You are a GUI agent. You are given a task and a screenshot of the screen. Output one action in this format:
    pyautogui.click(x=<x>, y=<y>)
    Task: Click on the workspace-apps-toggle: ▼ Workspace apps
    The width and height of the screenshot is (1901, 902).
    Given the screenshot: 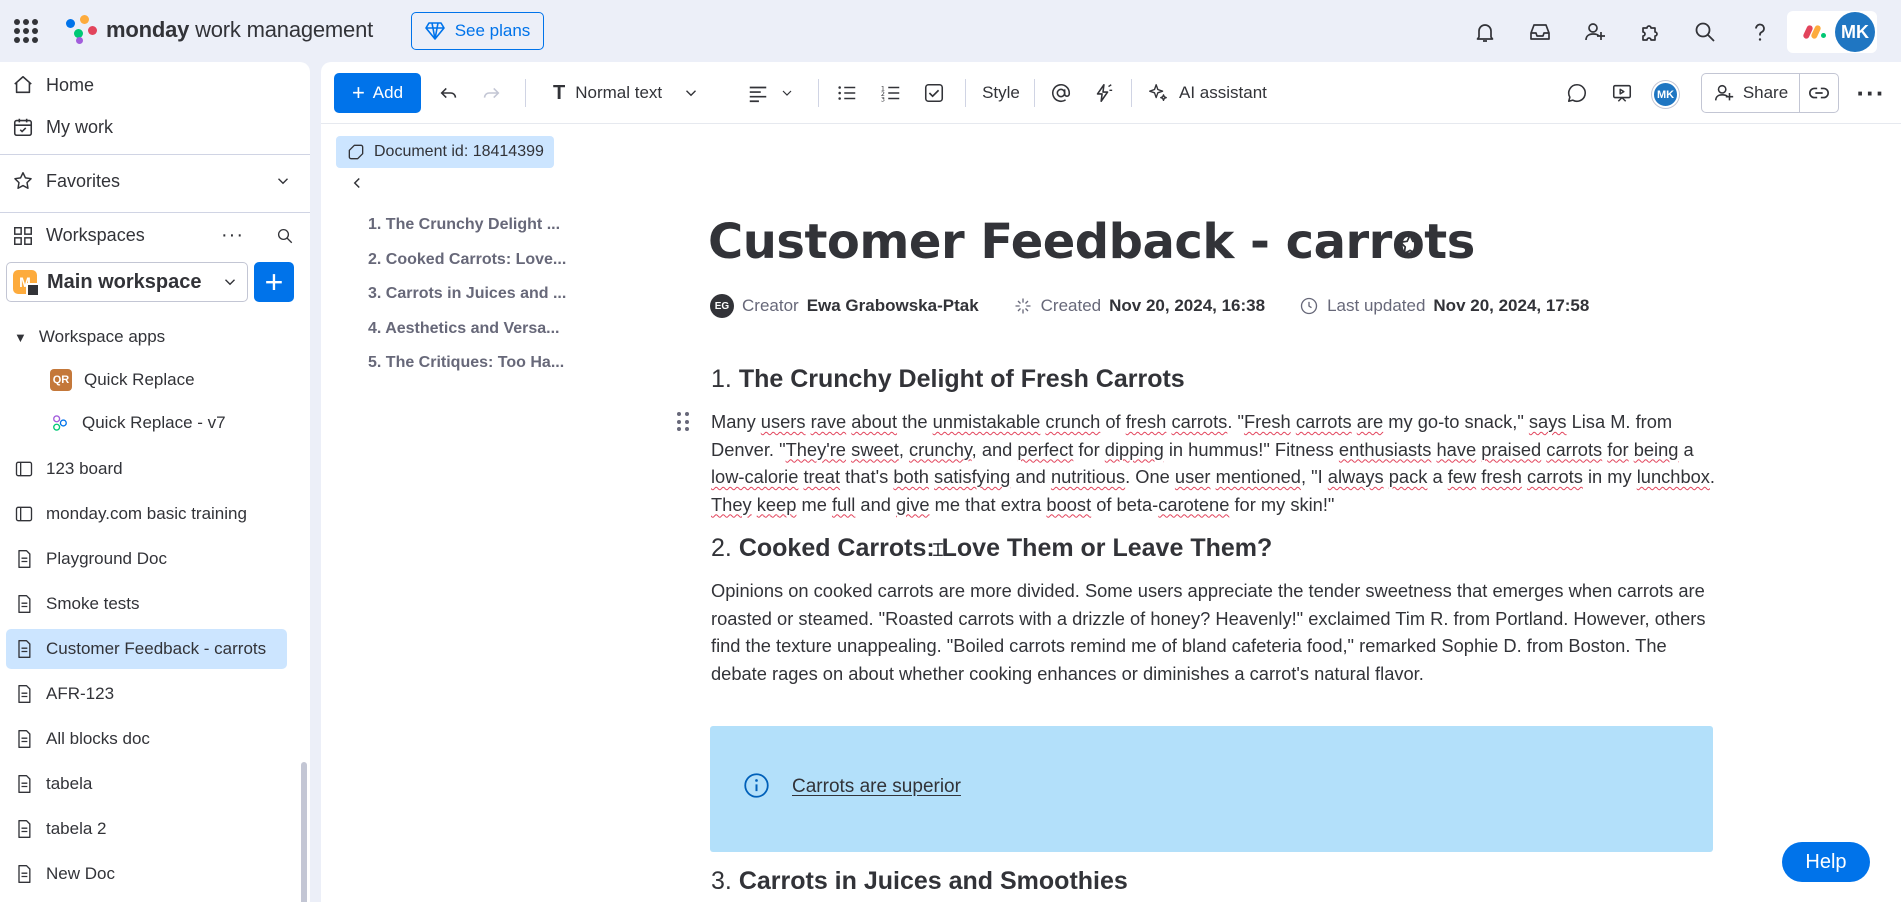 What is the action you would take?
    pyautogui.click(x=146, y=337)
    